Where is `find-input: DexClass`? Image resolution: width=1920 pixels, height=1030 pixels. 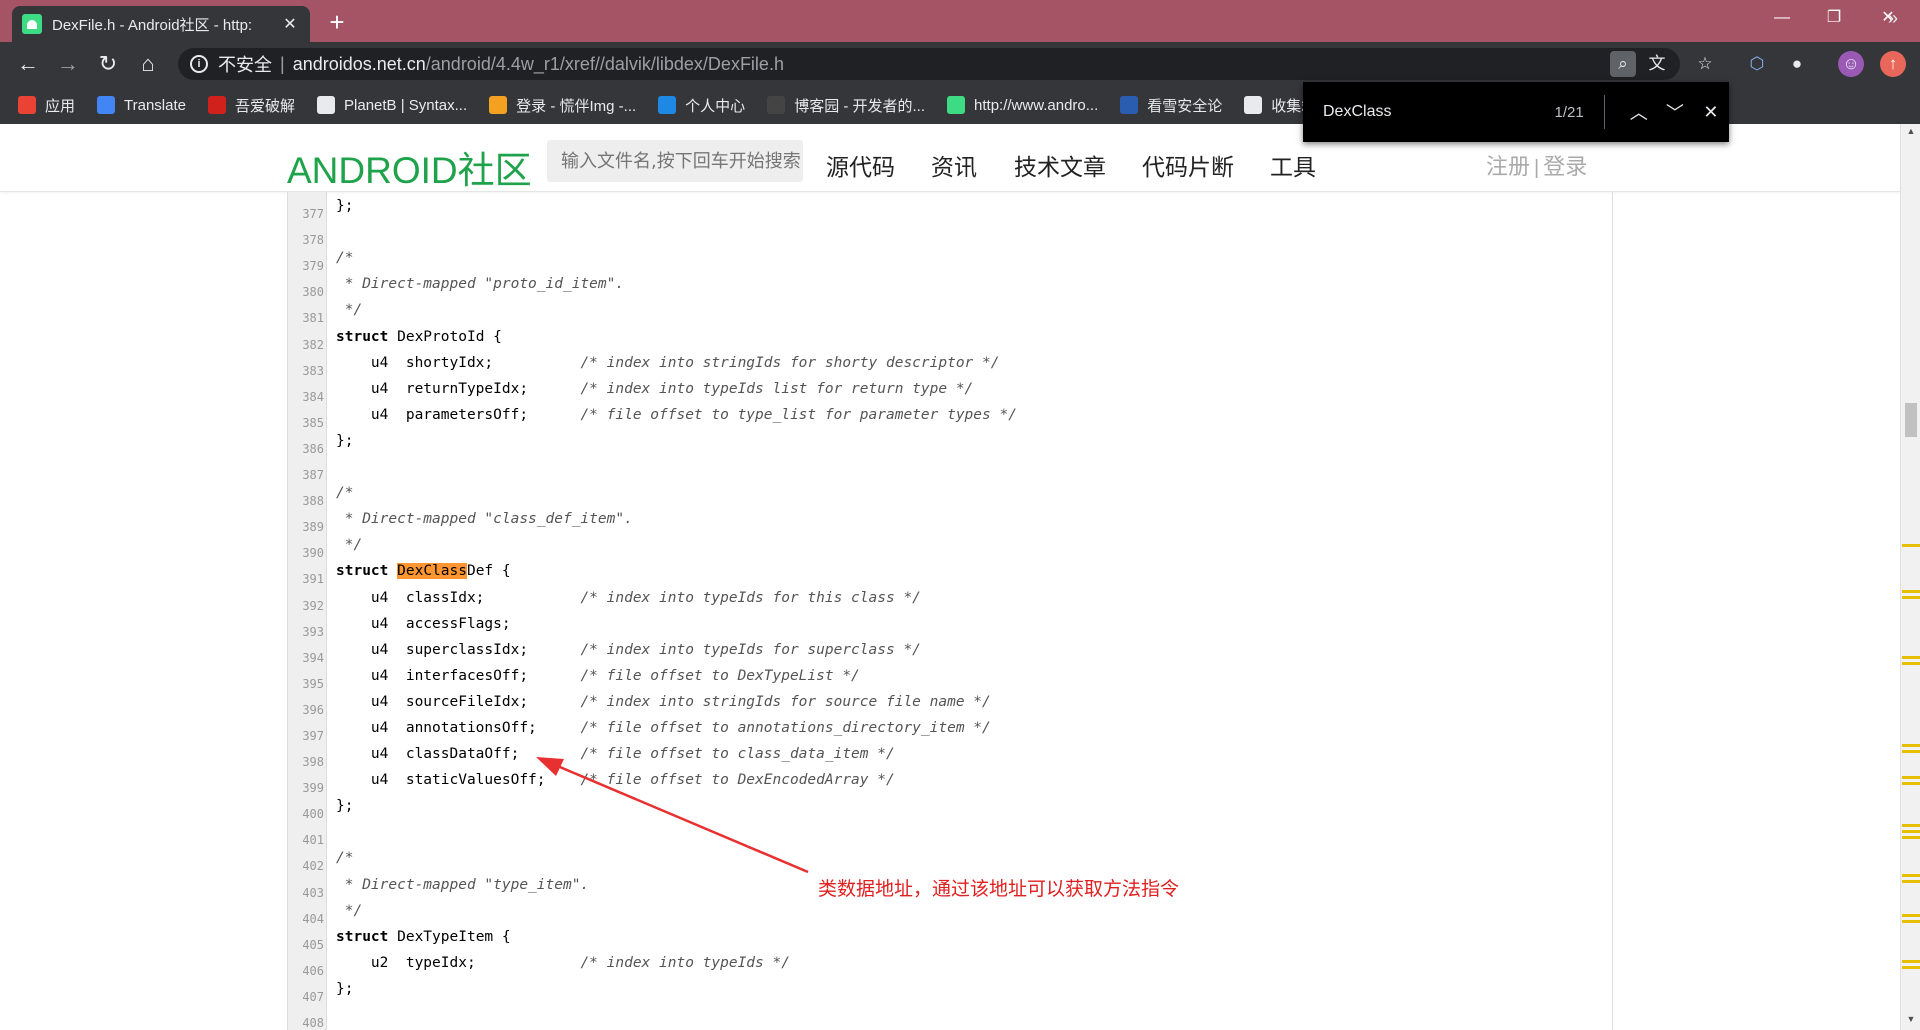 find-input: DexClass is located at coordinates (1409, 112).